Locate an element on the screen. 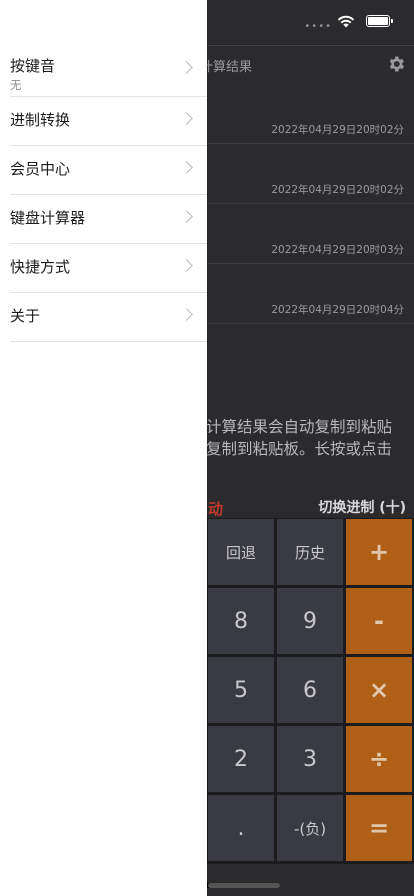 The height and width of the screenshot is (896, 414). signal-dots: •••• is located at coordinates (318, 26).